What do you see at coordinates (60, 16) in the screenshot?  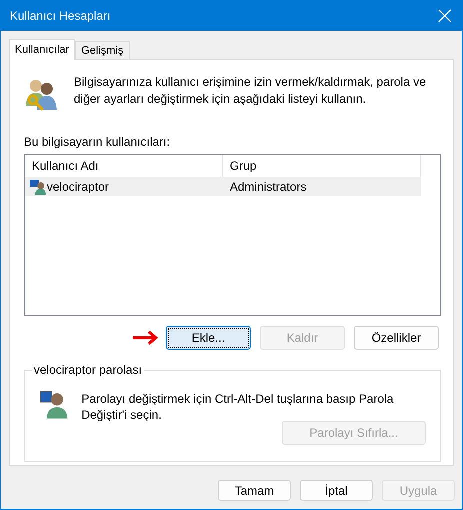 I see `window-title: Kullanıcı Hesapları` at bounding box center [60, 16].